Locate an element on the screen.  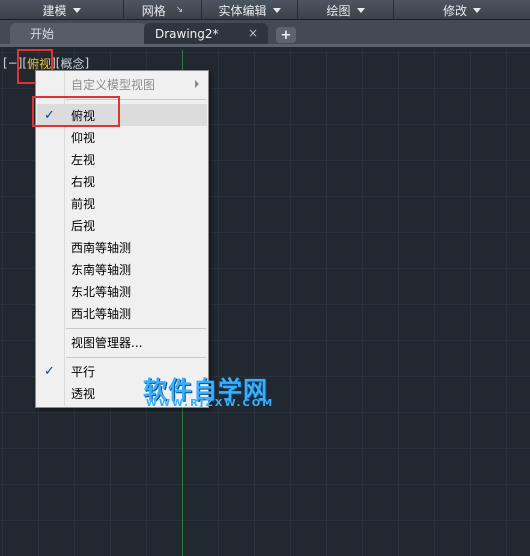
ribbon-panel-bar: 建模 网格 ↘ 实体编辑 绘图 修改 is located at coordinates (265, 10).